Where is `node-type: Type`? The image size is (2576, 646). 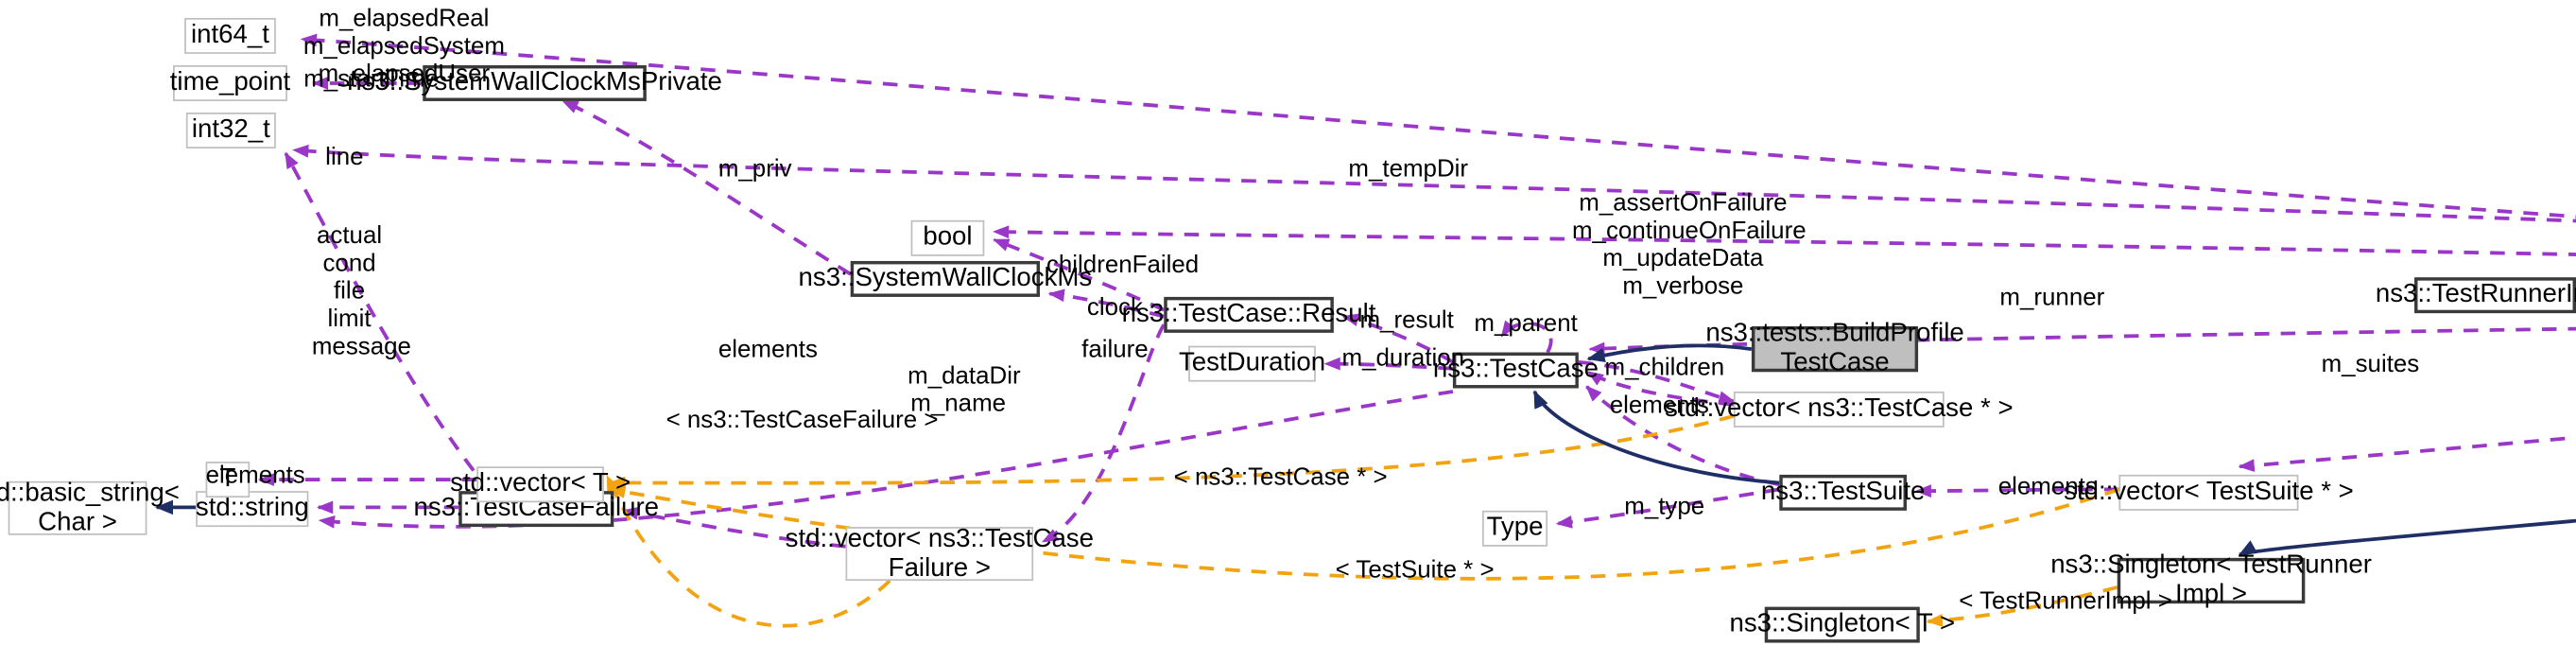 node-type: Type is located at coordinates (1514, 528).